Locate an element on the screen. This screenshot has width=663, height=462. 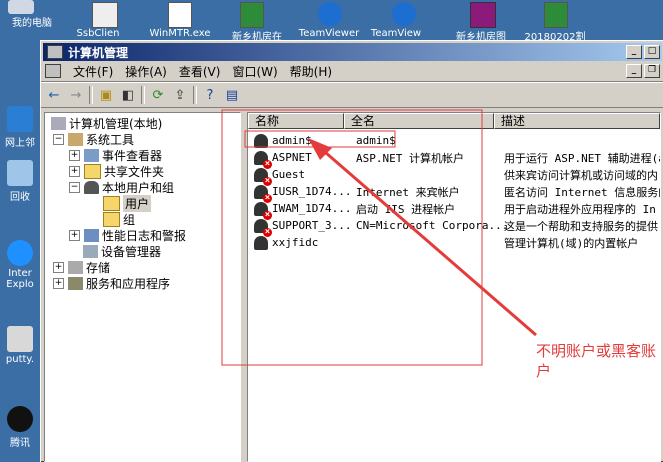
annotation-arrow-line is located at coordinates (427, 240).